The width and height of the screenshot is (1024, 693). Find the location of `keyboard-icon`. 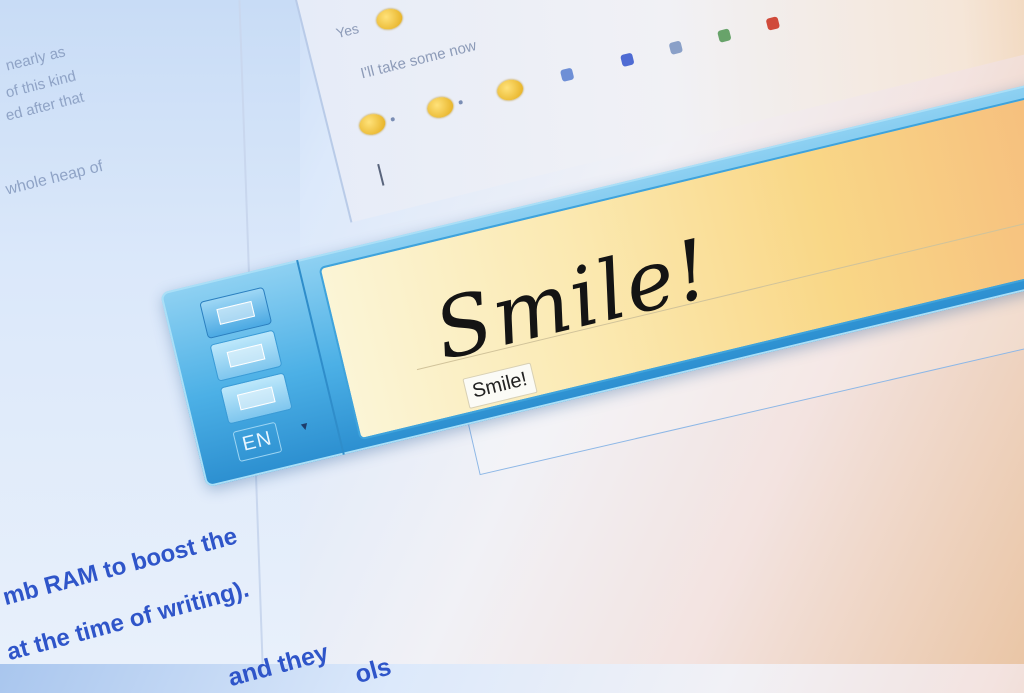

keyboard-icon is located at coordinates (256, 398).